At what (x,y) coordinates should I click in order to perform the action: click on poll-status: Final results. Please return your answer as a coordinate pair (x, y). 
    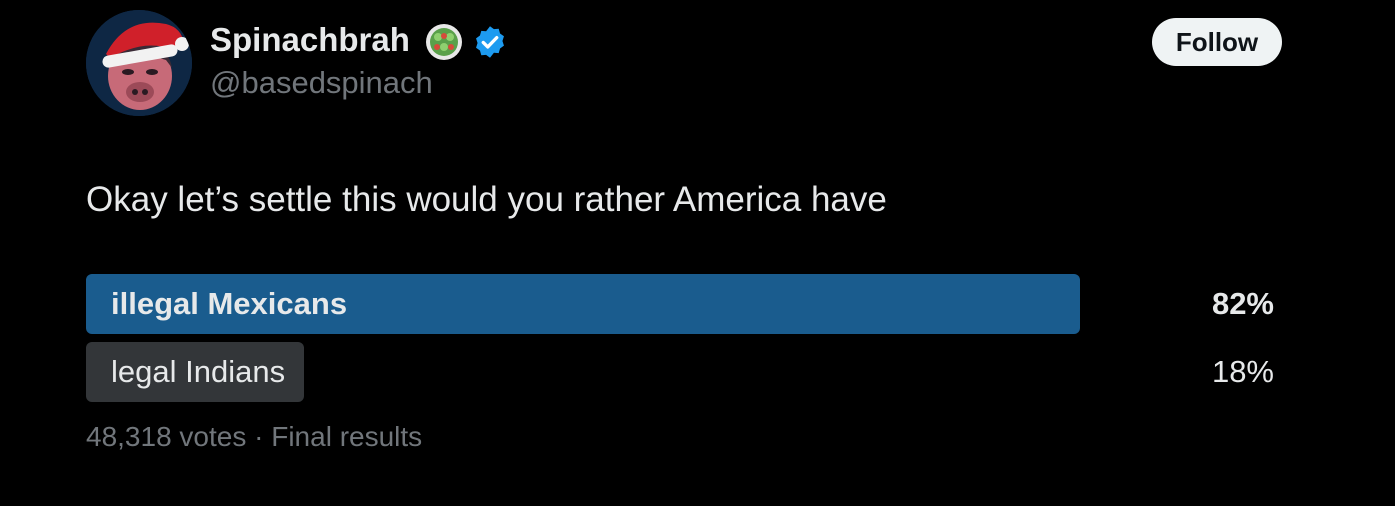
    Looking at the image, I should click on (347, 436).